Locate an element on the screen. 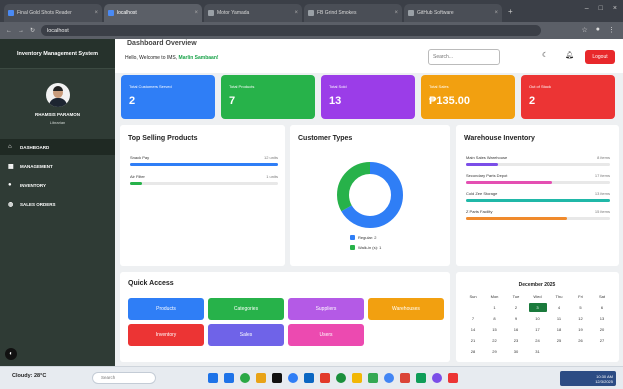 This screenshot has height=389, width=623. calendar-day: 31 is located at coordinates (538, 351).